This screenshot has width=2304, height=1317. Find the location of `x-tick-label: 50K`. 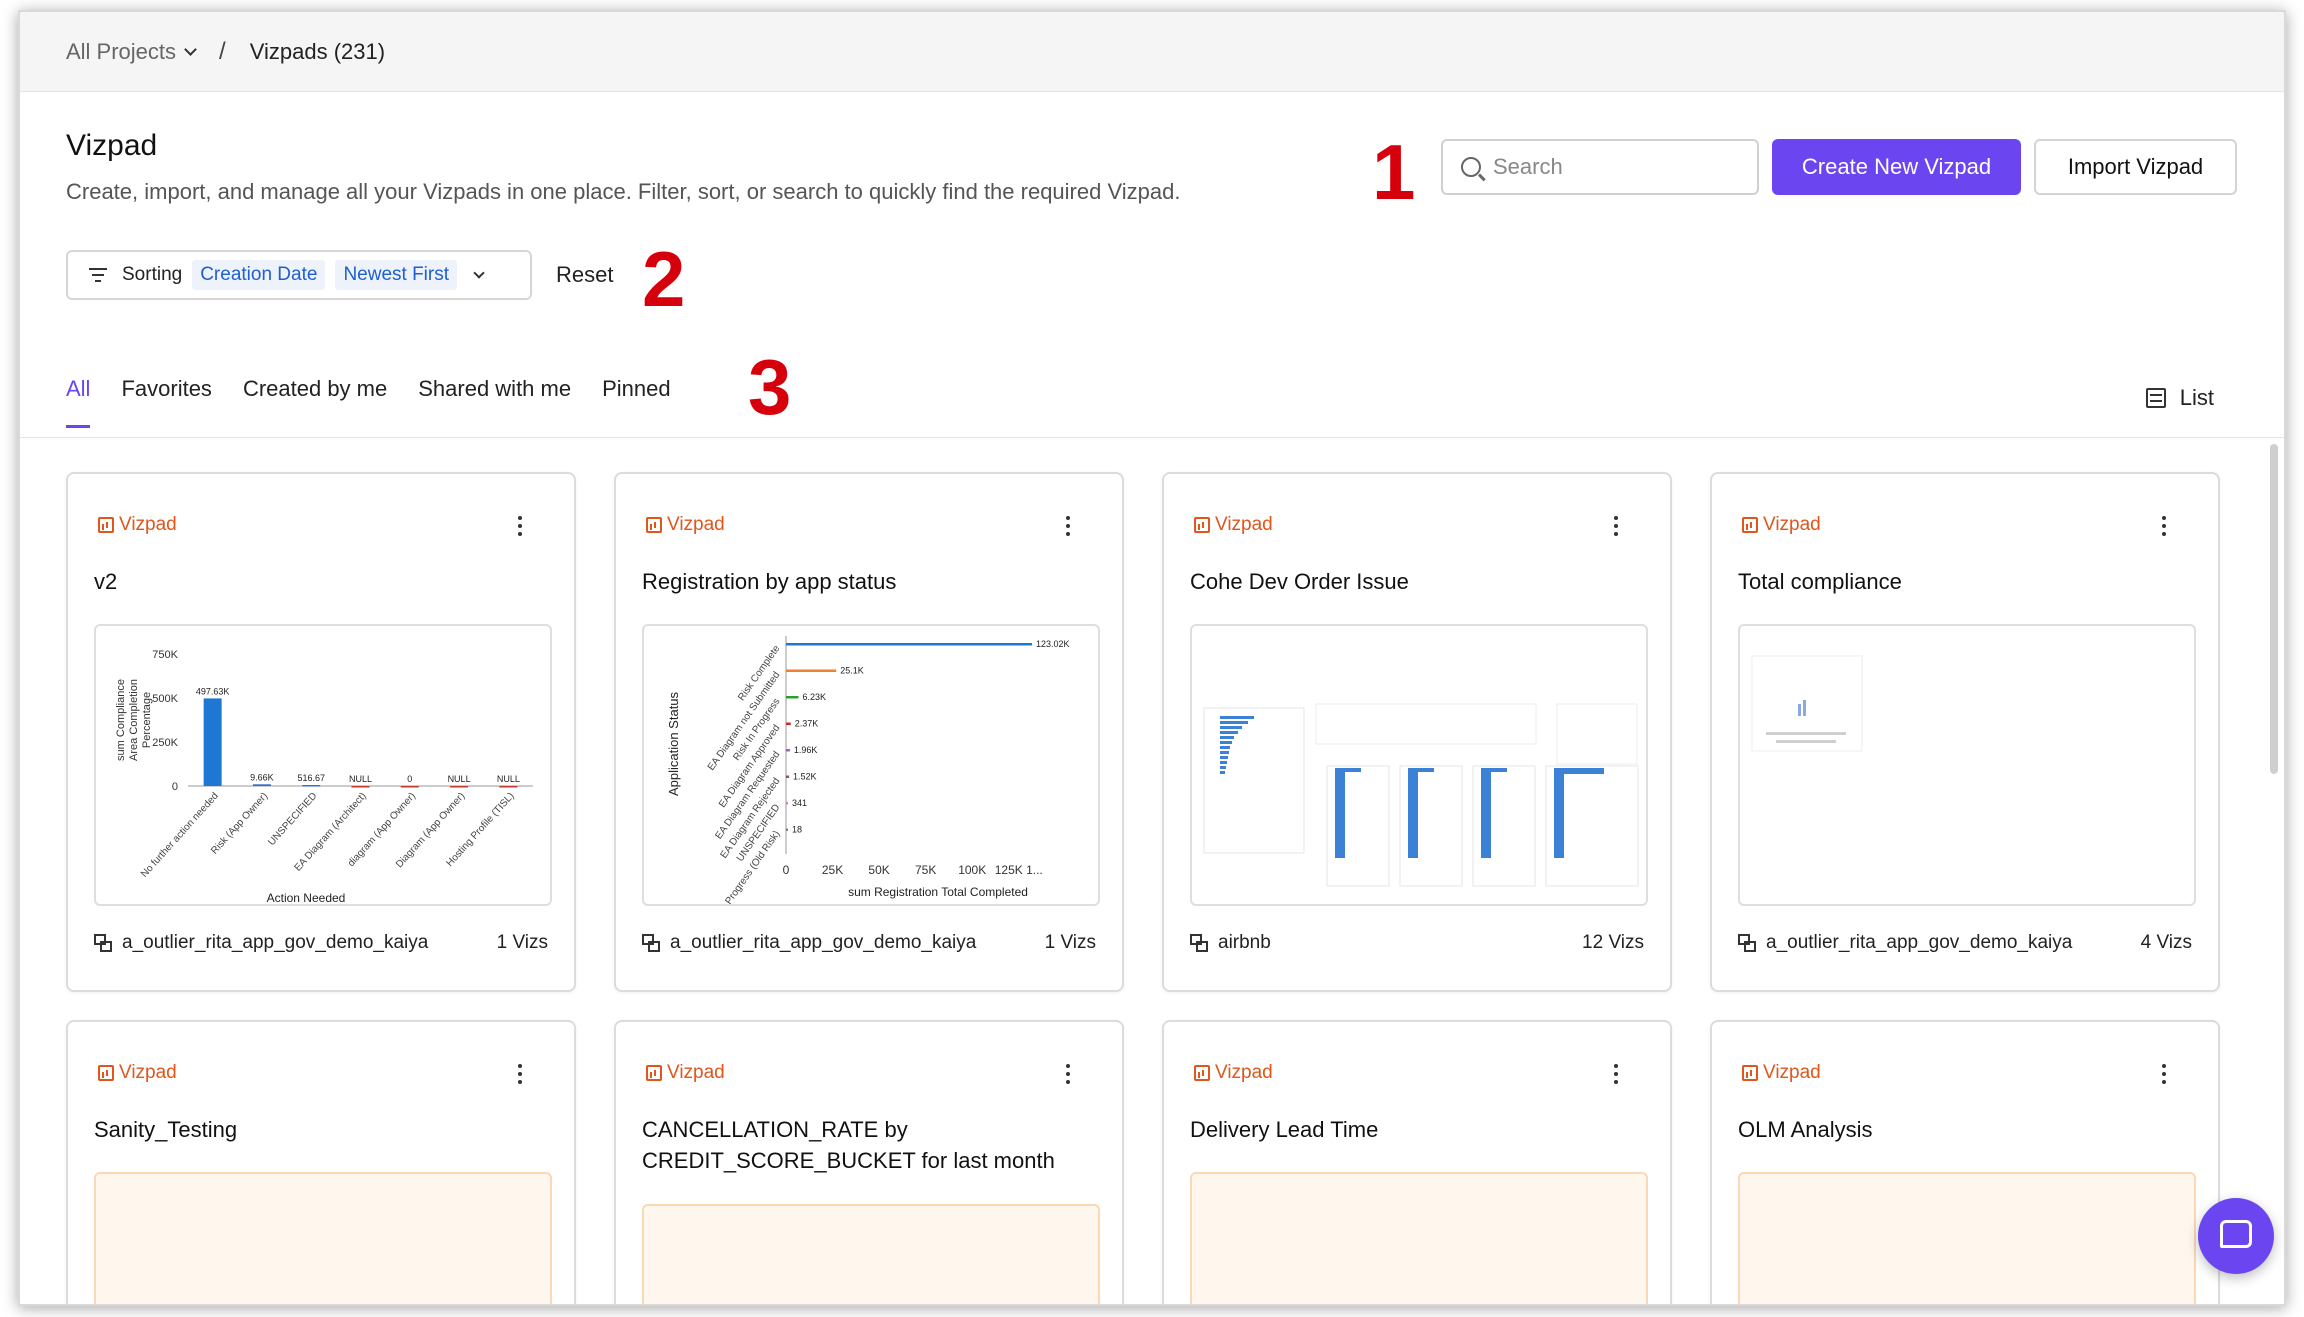

x-tick-label: 50K is located at coordinates (878, 870).